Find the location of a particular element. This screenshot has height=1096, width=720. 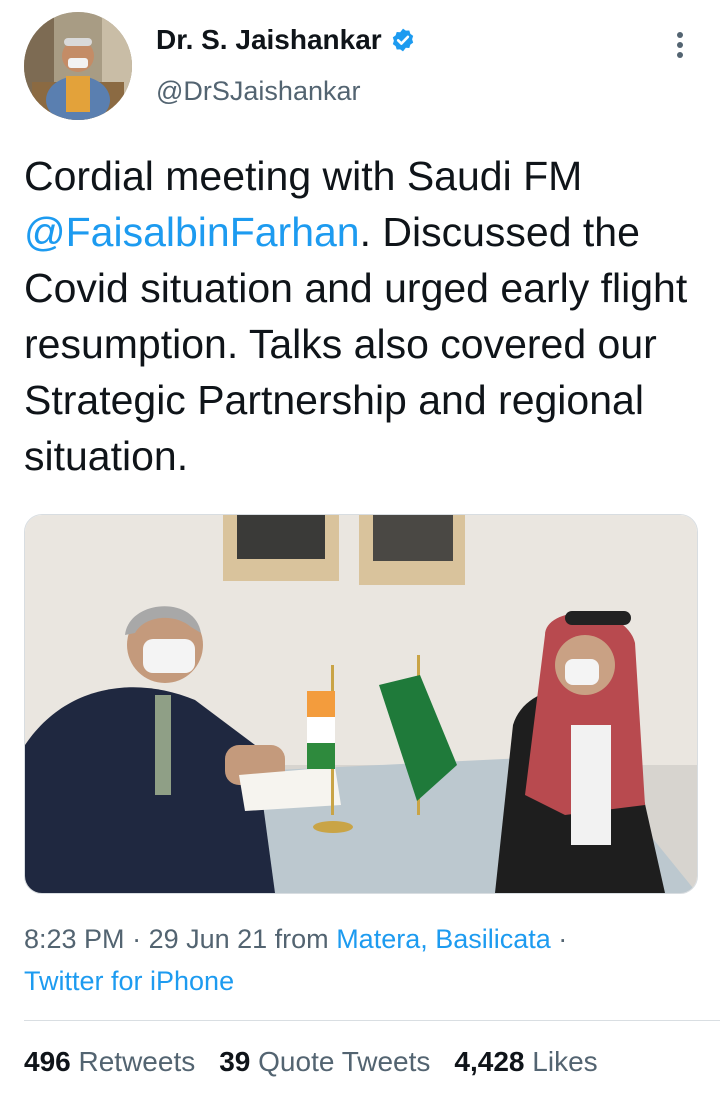

likes-stat: 4,428 Likes is located at coordinates (525, 1061).